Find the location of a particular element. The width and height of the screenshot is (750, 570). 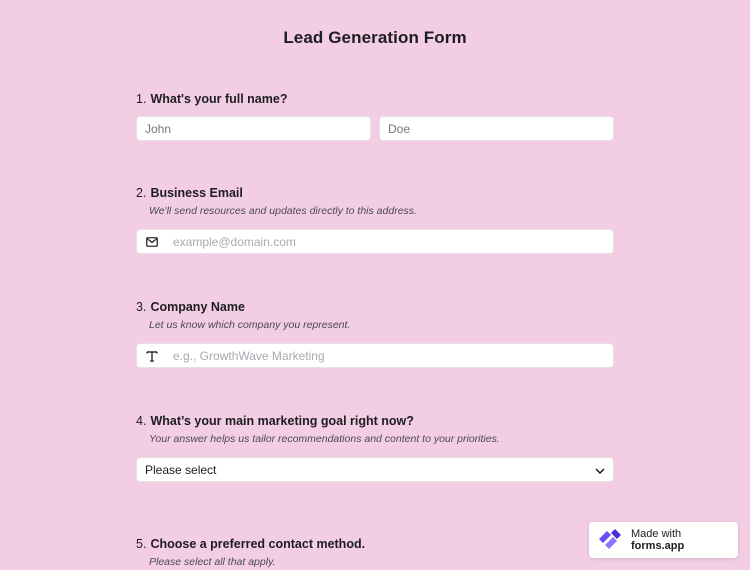

badge-text: Made with forms.app is located at coordinates (680, 540).